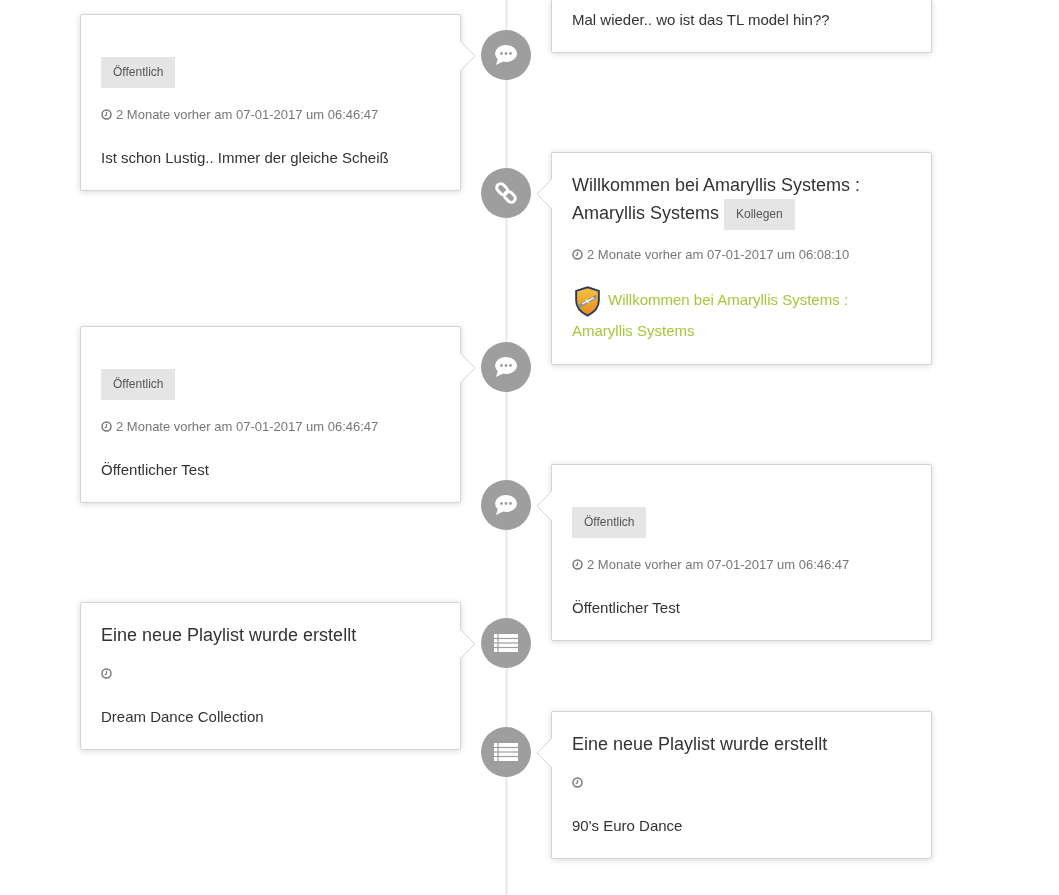 This screenshot has width=1059, height=895. Describe the element at coordinates (628, 826) in the screenshot. I see `post-text: 90's Euro Dance` at that location.